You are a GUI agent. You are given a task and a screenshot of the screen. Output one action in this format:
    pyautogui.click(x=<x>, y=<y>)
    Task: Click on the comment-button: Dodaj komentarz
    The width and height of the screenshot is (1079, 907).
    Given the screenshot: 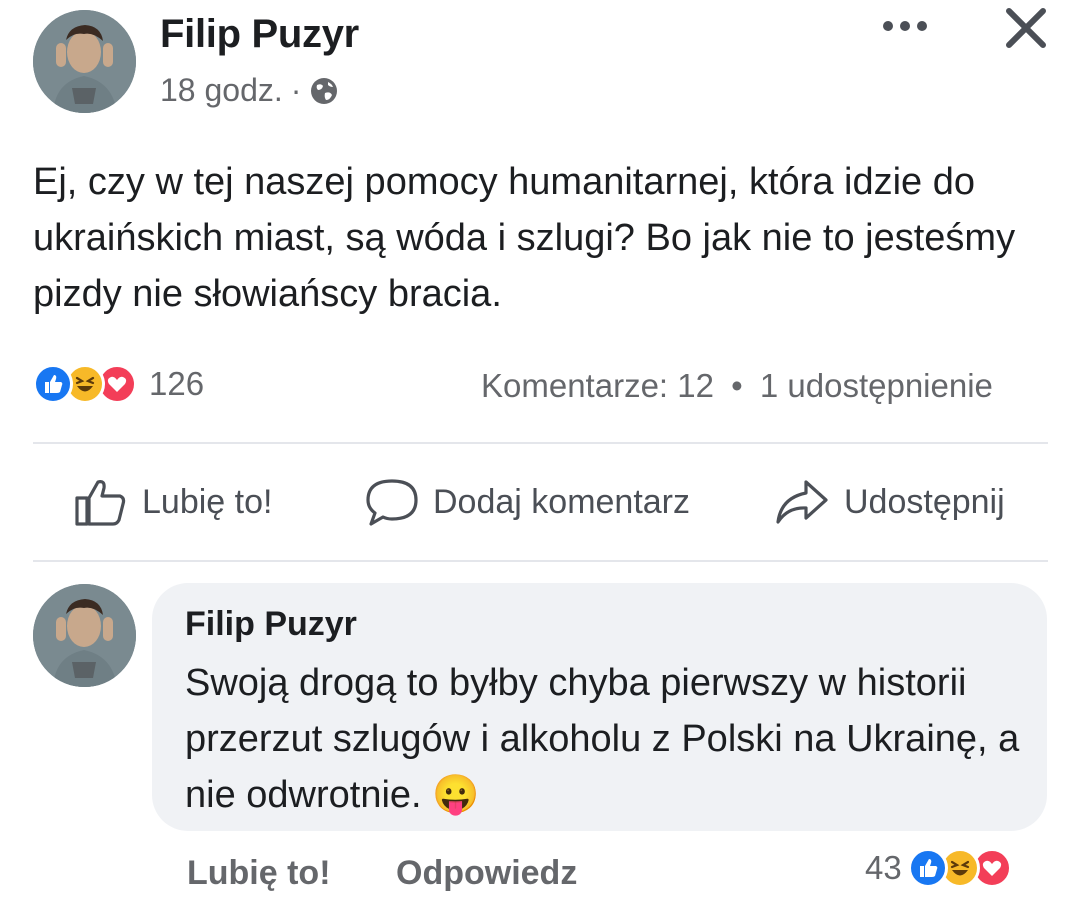 What is the action you would take?
    pyautogui.click(x=527, y=502)
    